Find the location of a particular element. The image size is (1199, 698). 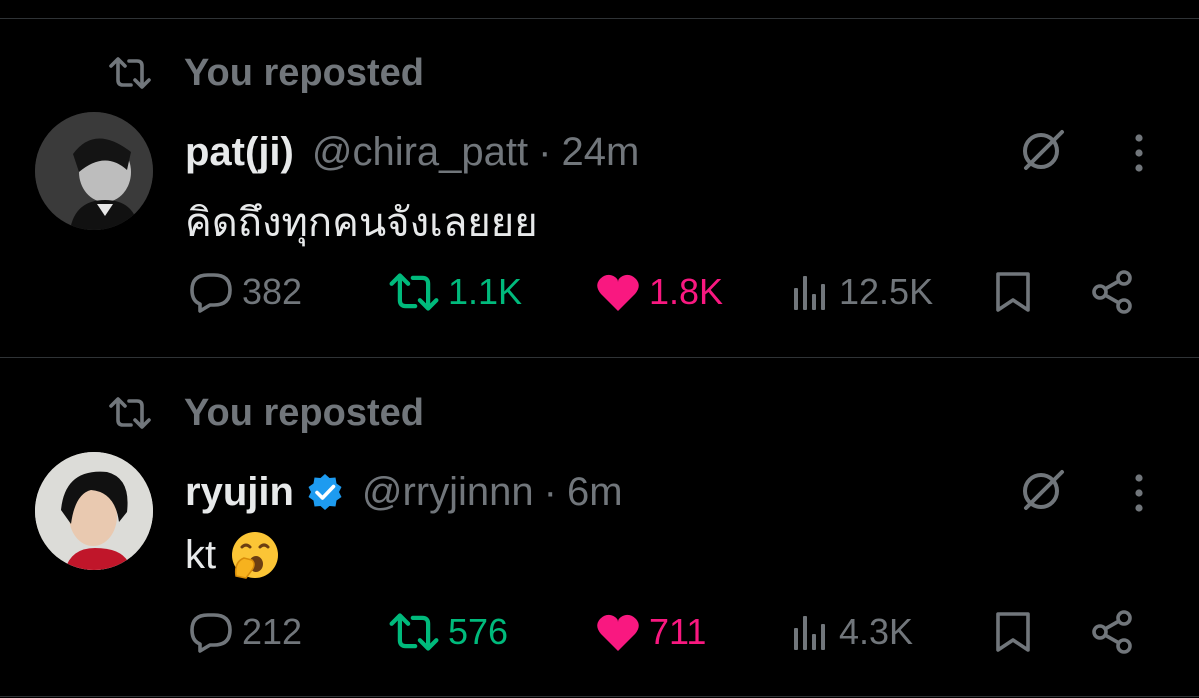

repost-button: 1.1K is located at coordinates (455, 292).